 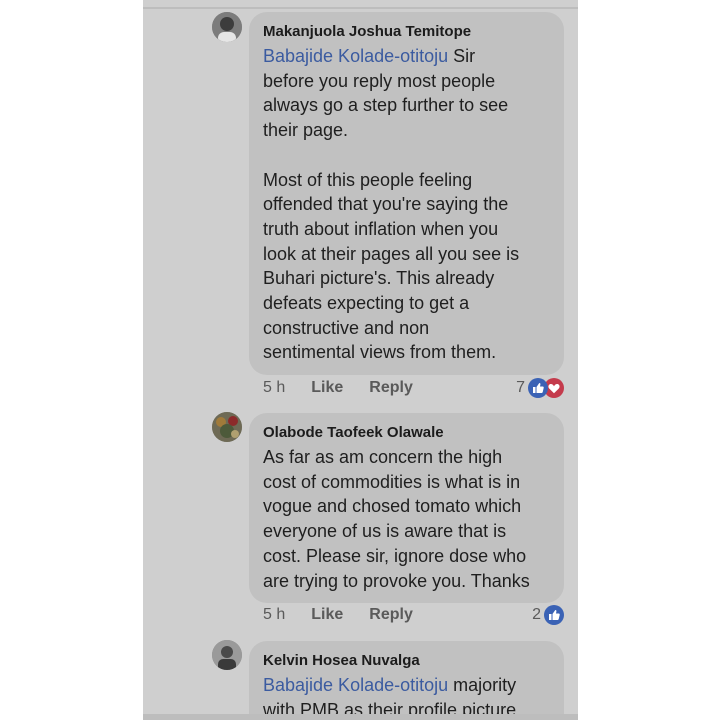 What do you see at coordinates (386, 105) in the screenshot?
I see `comment-text-line: always go a step further to see` at bounding box center [386, 105].